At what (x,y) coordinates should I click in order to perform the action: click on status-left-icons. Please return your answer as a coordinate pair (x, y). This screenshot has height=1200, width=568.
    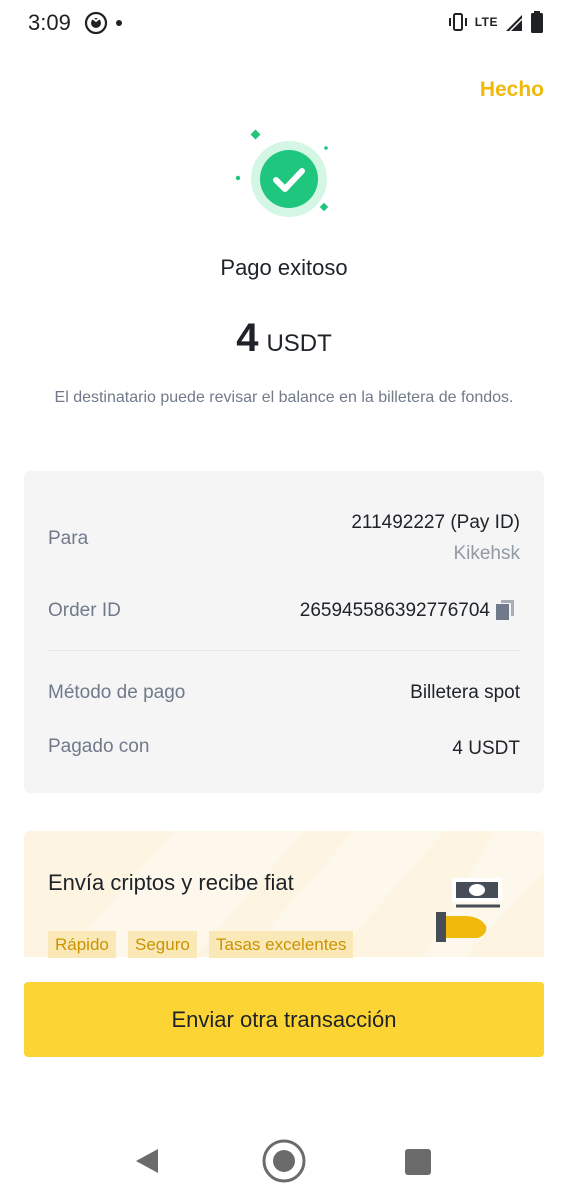
    Looking at the image, I should click on (103, 23).